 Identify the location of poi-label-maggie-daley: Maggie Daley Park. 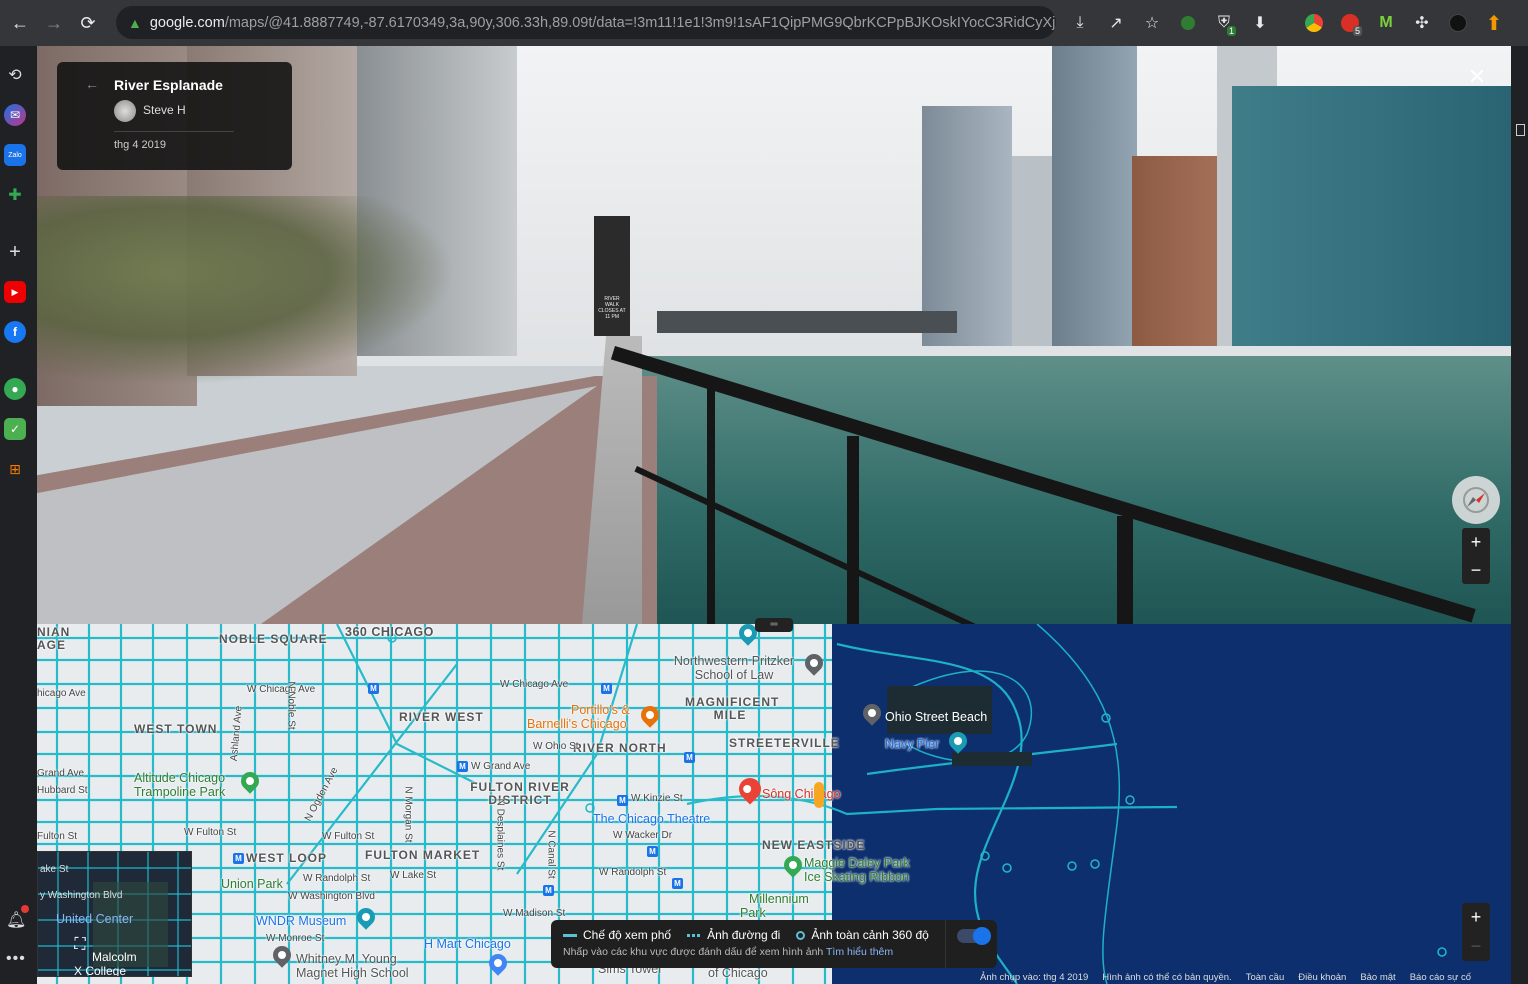
(857, 863).